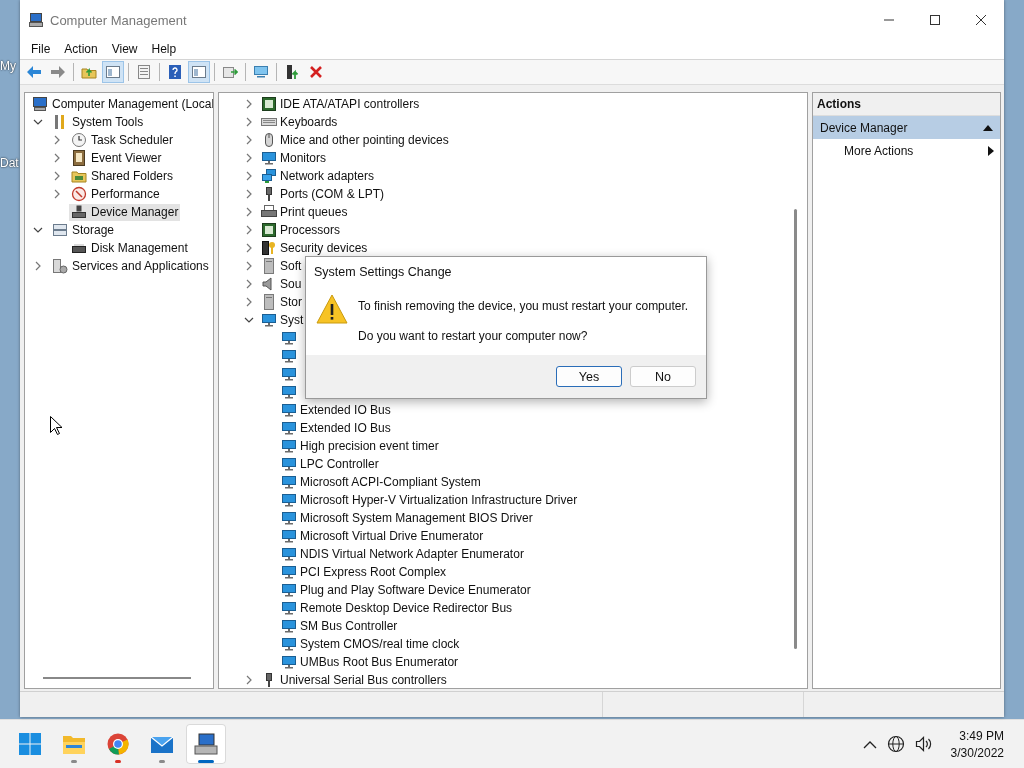 The width and height of the screenshot is (1024, 768). Describe the element at coordinates (129, 248) in the screenshot. I see `tree-item: Disk Management` at that location.